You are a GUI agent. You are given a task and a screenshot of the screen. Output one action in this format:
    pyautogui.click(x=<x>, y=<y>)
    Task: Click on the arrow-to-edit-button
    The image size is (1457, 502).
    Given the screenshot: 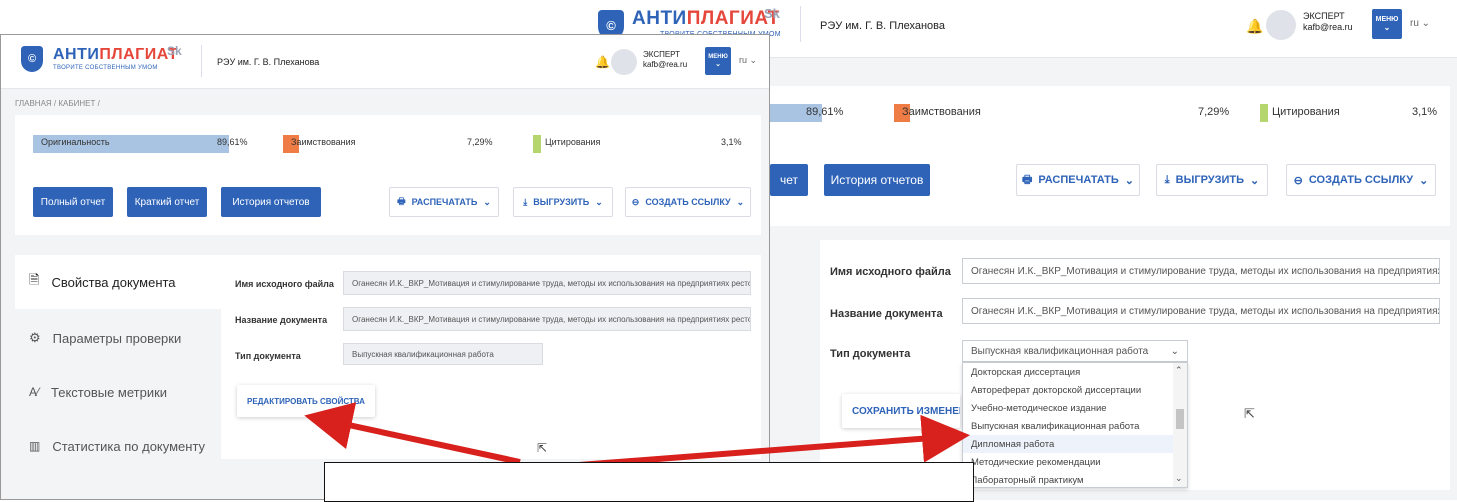 What is the action you would take?
    pyautogui.click(x=412, y=433)
    